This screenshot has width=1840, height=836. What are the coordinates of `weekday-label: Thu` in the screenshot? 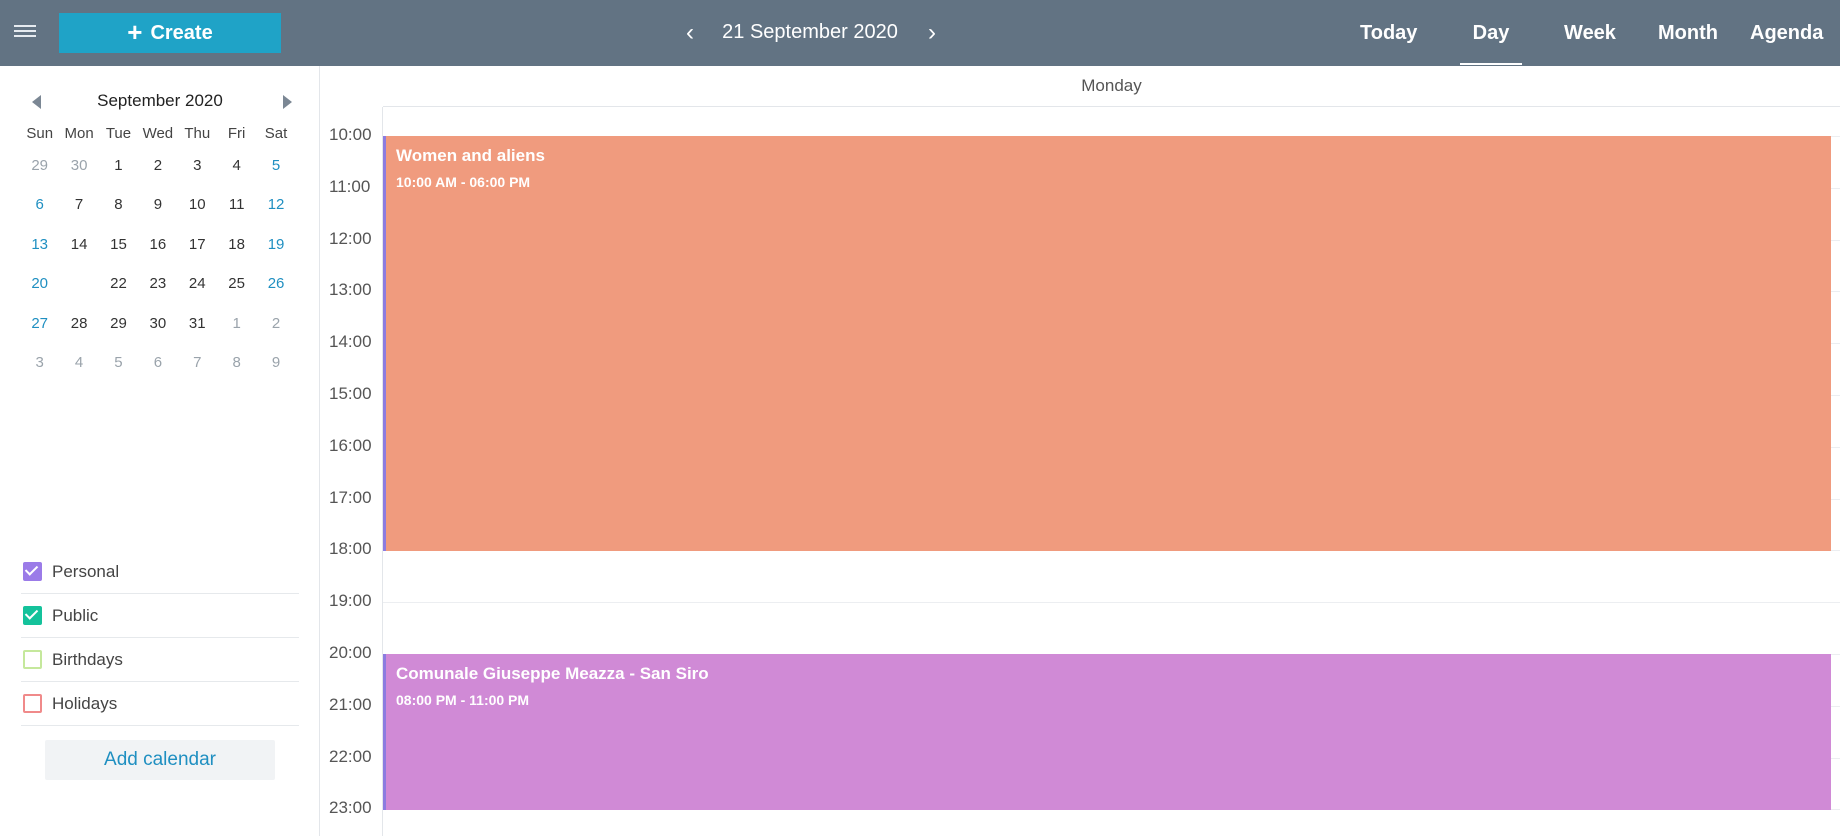 It's located at (197, 133).